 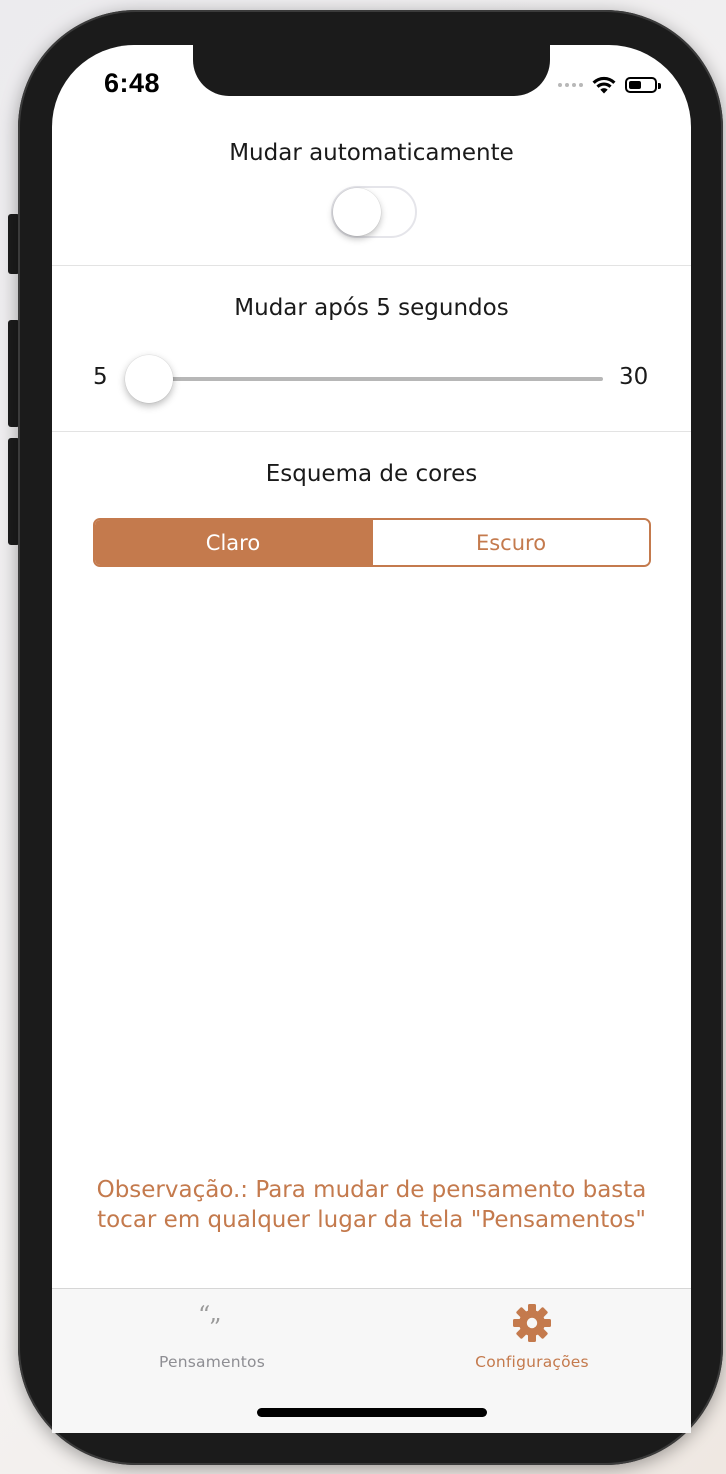 I want to click on status-indicators, so click(x=609, y=85).